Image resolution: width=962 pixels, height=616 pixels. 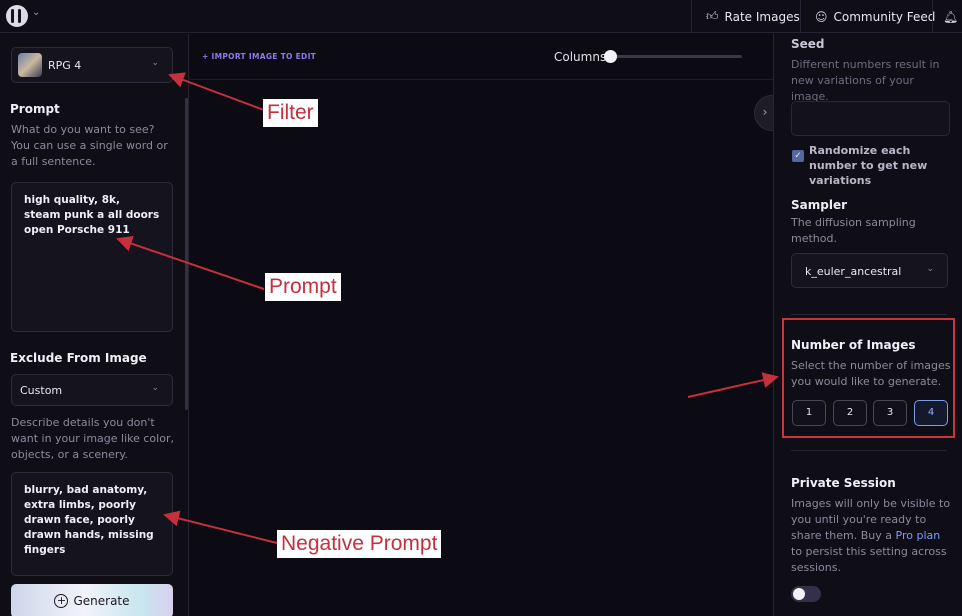 I want to click on generate-label: Generate, so click(x=101, y=601).